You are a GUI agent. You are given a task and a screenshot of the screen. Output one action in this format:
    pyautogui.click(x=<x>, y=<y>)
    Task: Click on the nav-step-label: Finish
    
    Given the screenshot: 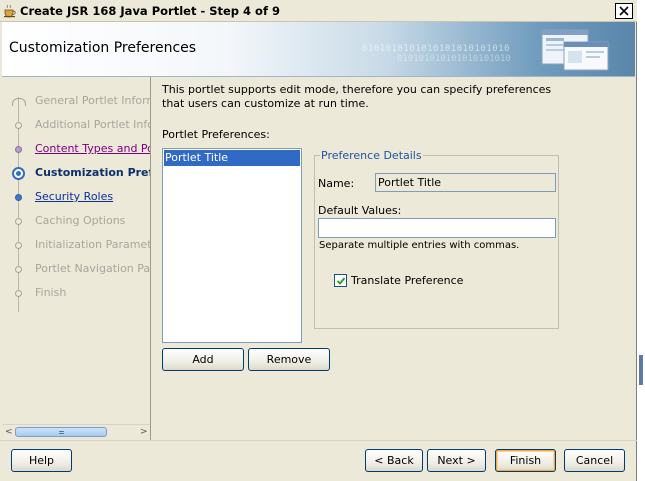 What is the action you would take?
    pyautogui.click(x=51, y=292)
    